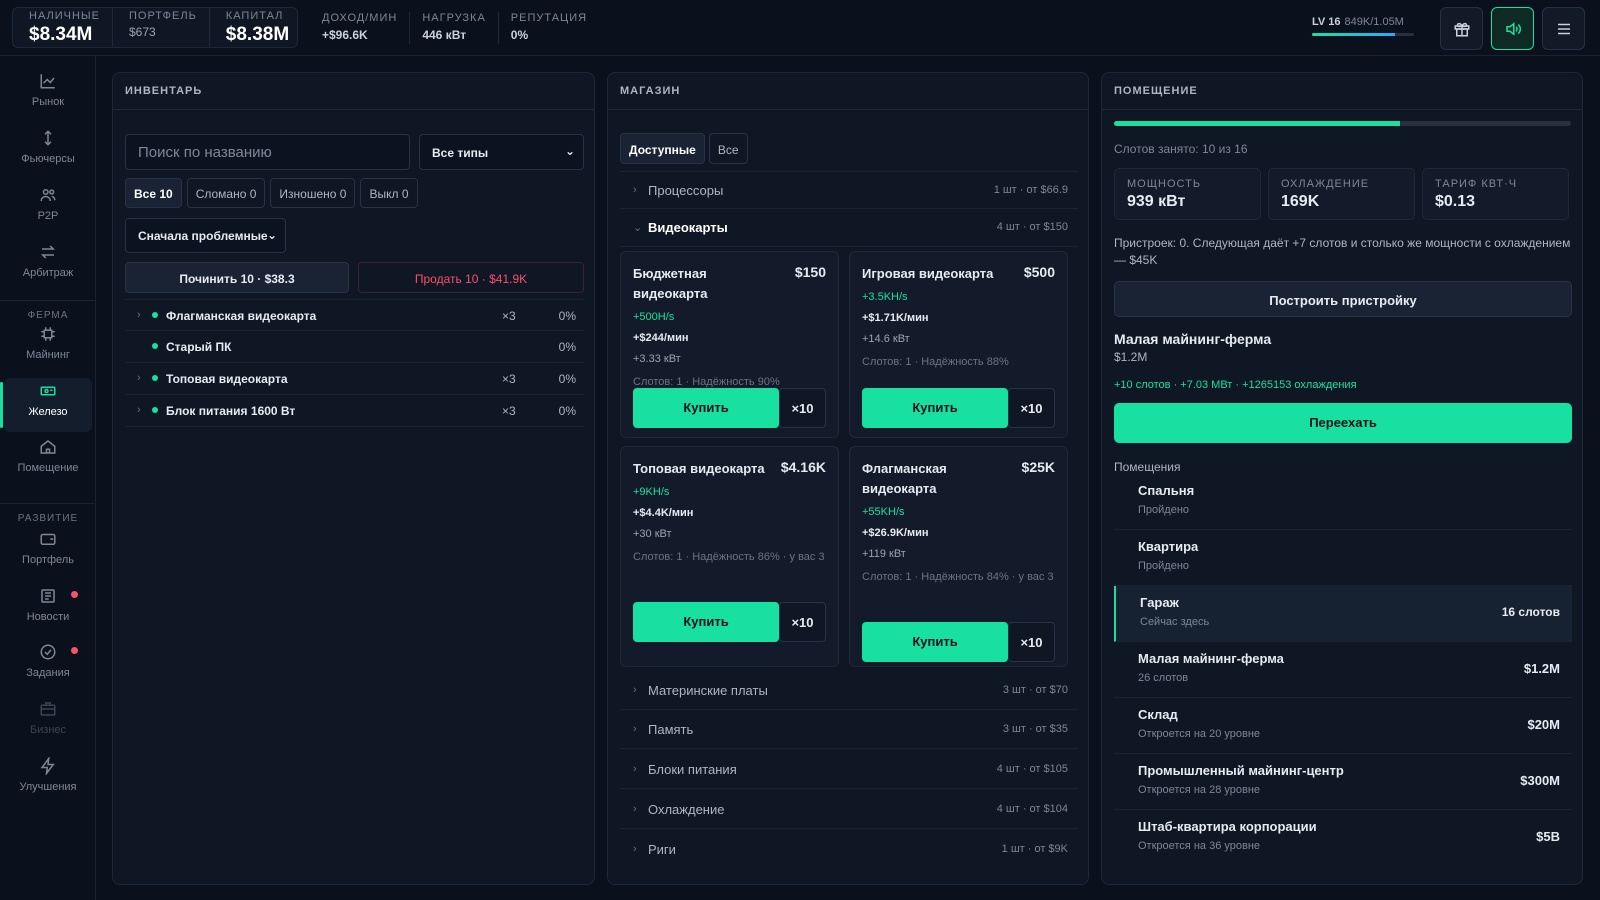  What do you see at coordinates (1175, 622) in the screenshot?
I see `room-status: Сейчас здесь` at bounding box center [1175, 622].